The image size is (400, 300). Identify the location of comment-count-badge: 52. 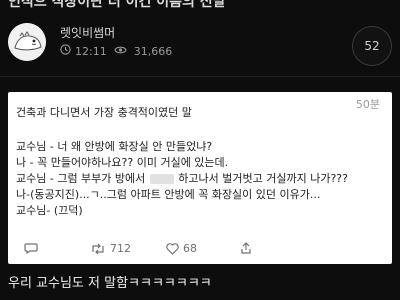
(372, 46).